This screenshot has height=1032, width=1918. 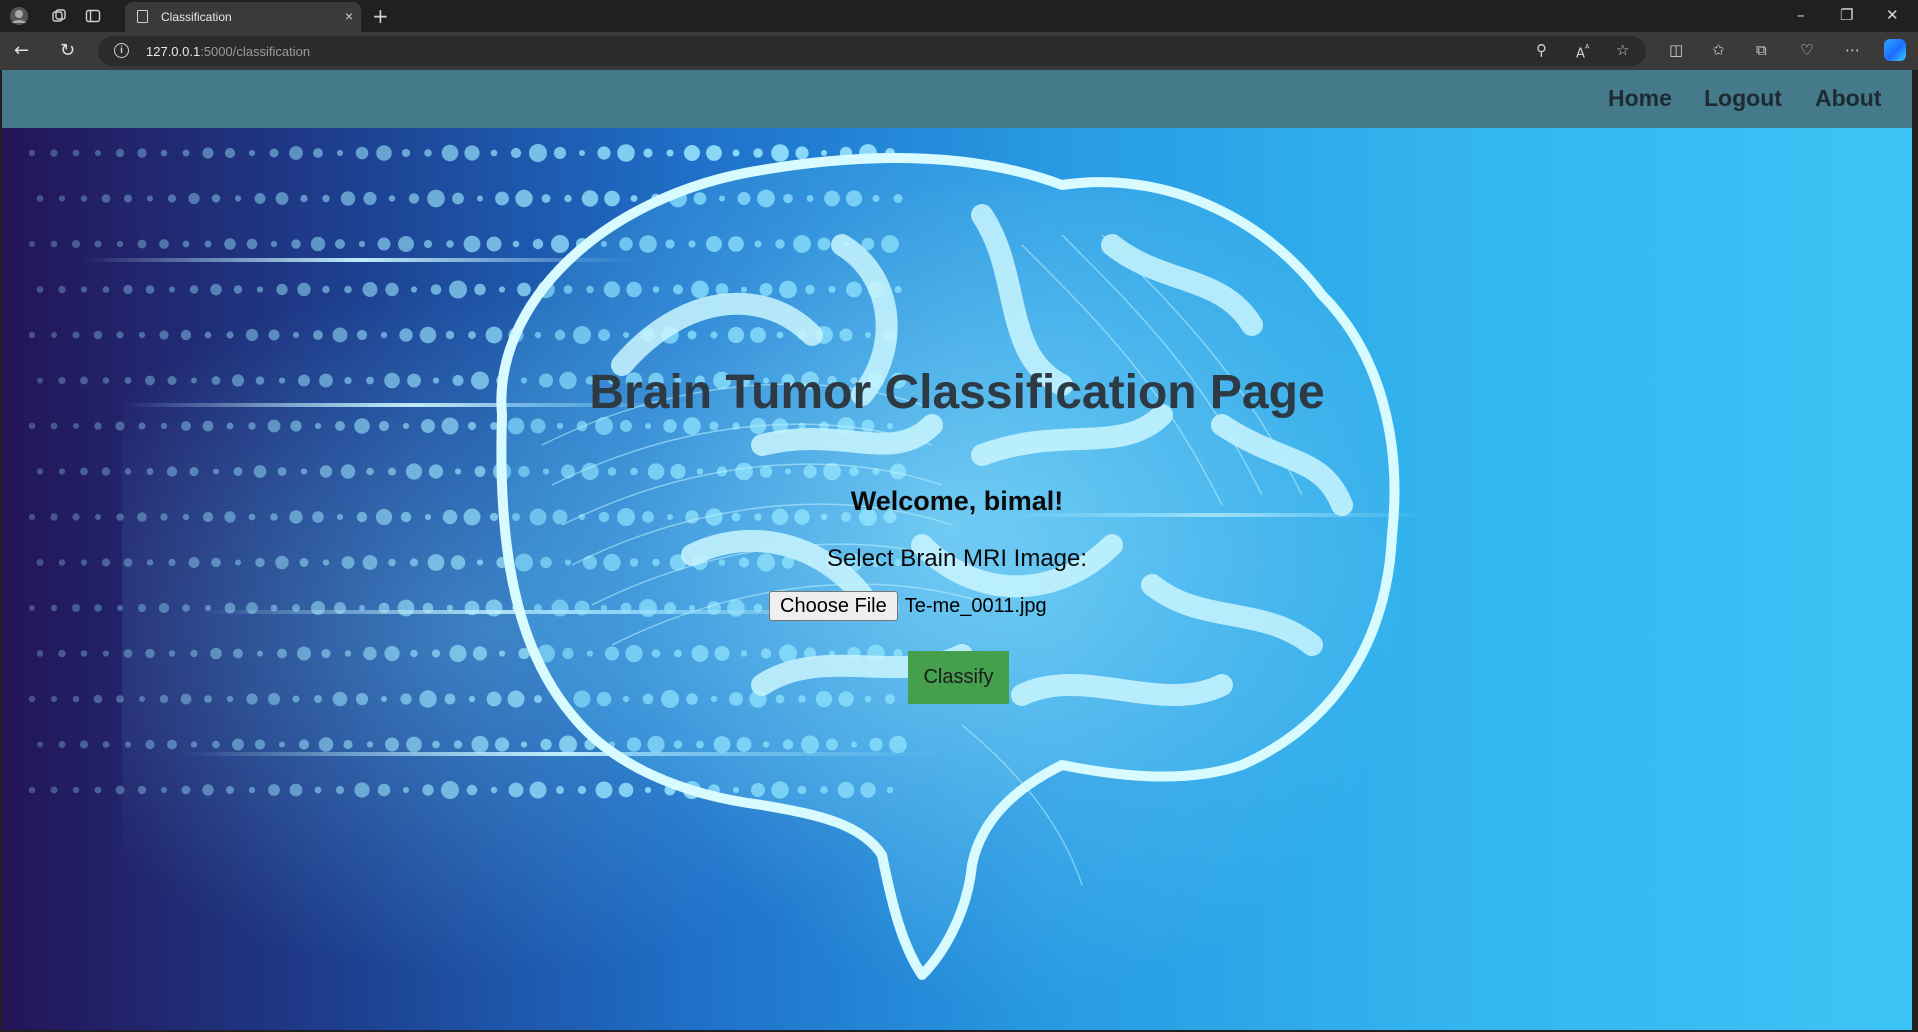 I want to click on minimize-icon: –, so click(x=1801, y=15).